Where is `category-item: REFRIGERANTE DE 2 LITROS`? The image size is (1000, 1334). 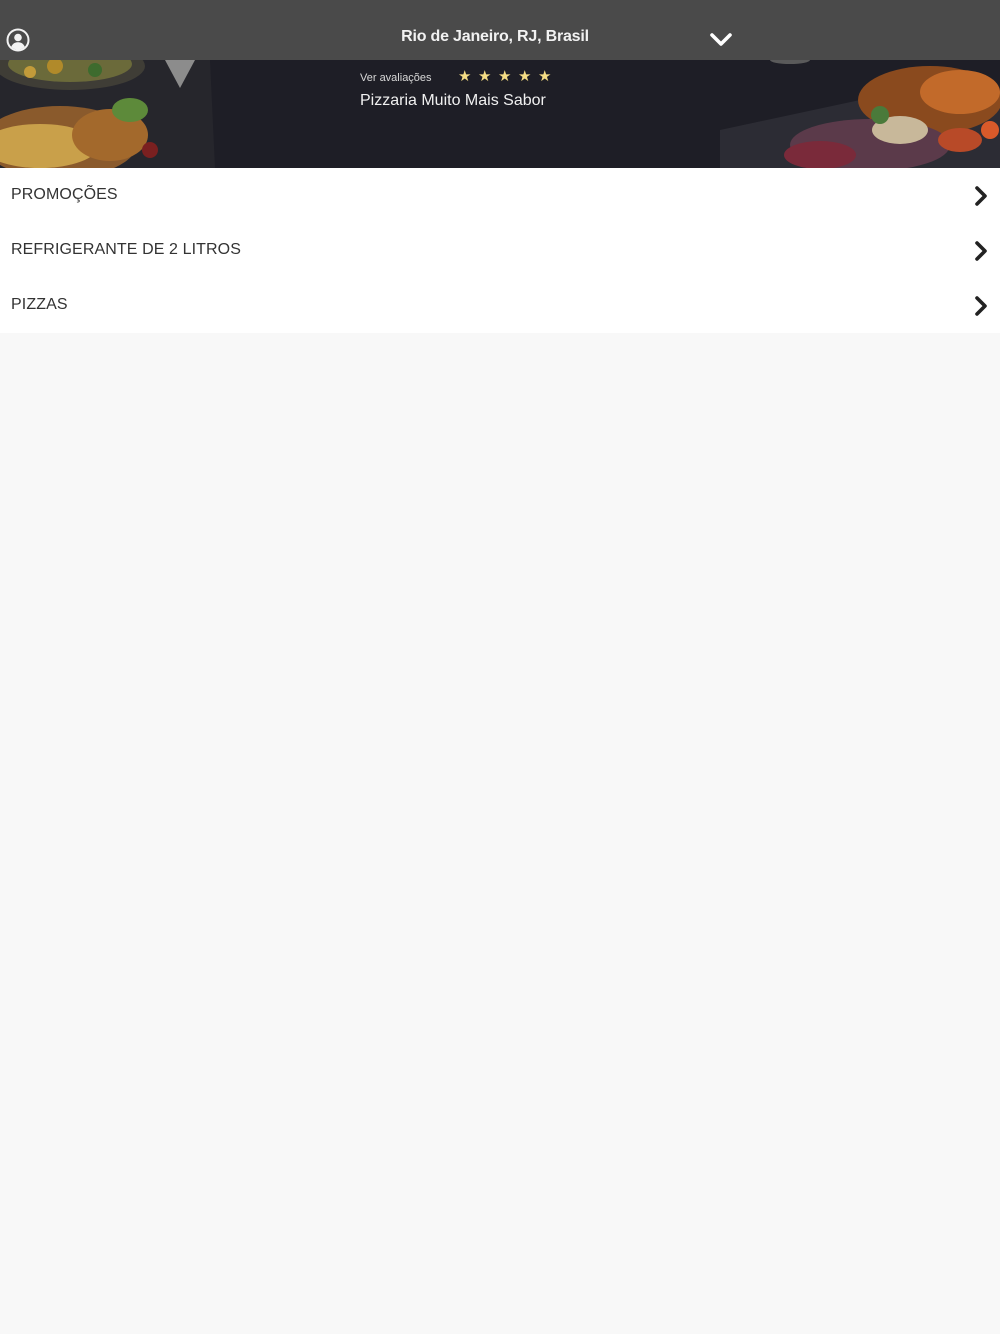 category-item: REFRIGERANTE DE 2 LITROS is located at coordinates (500, 250).